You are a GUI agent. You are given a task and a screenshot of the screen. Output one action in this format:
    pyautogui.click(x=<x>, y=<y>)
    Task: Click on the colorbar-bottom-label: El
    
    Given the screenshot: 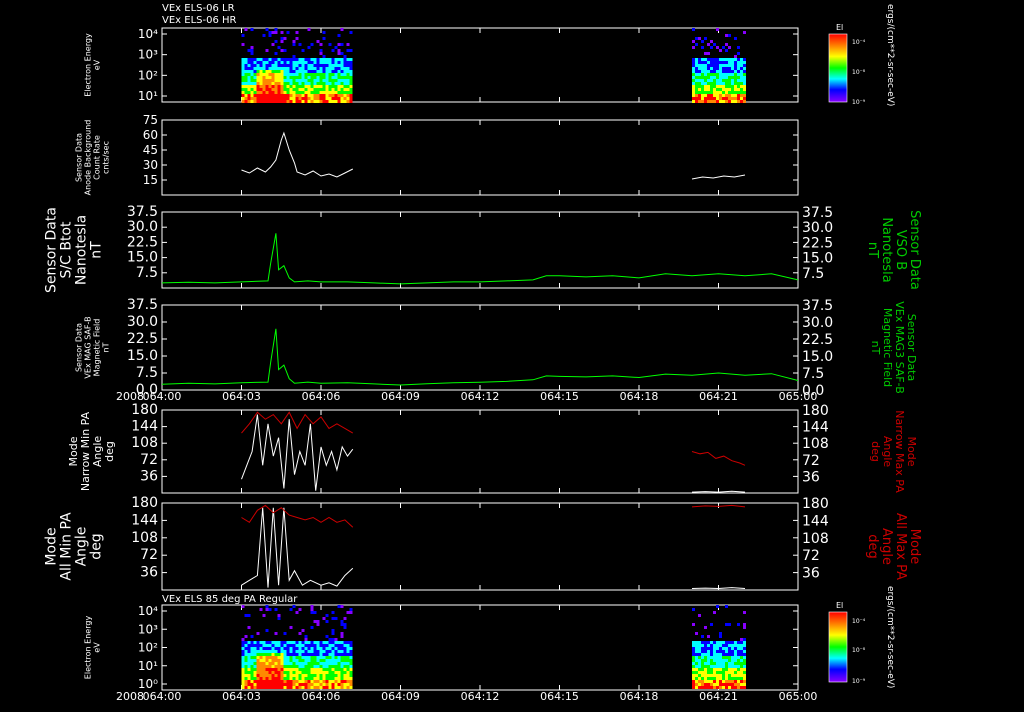 What is the action you would take?
    pyautogui.click(x=839, y=605)
    